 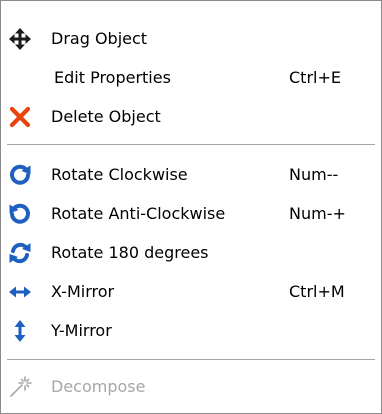 What do you see at coordinates (138, 213) in the screenshot?
I see `menu-item-label: Rotate Anti-Clockwise` at bounding box center [138, 213].